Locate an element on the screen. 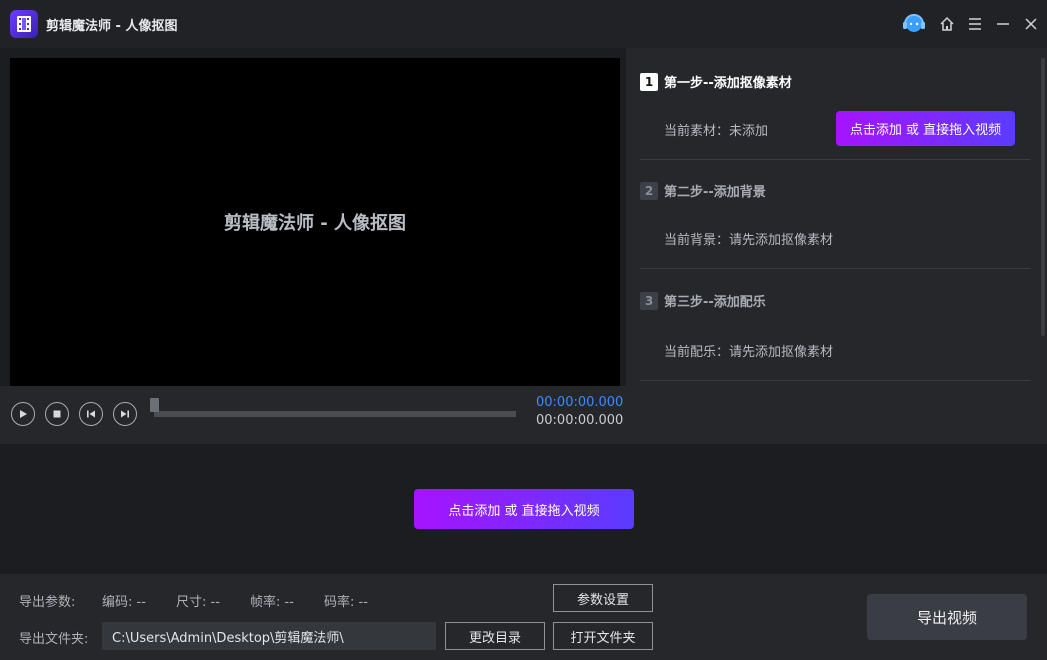 The height and width of the screenshot is (660, 1047). codec-value: 编码: -- is located at coordinates (124, 602).